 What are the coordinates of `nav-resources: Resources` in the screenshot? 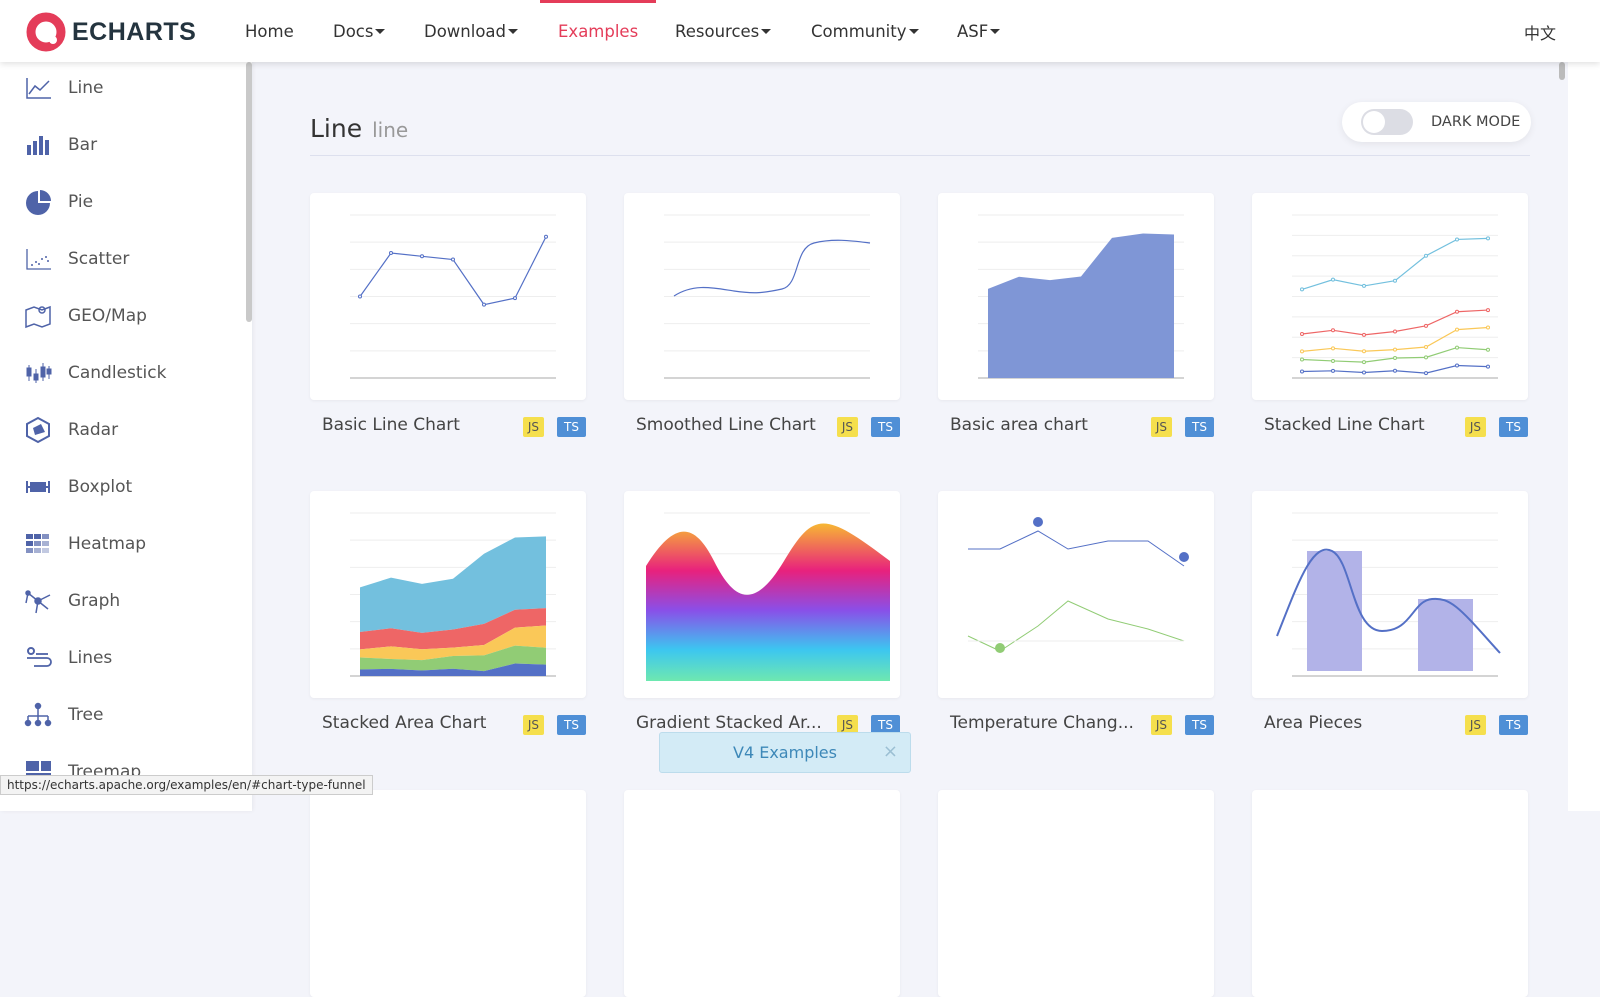 It's located at (723, 31).